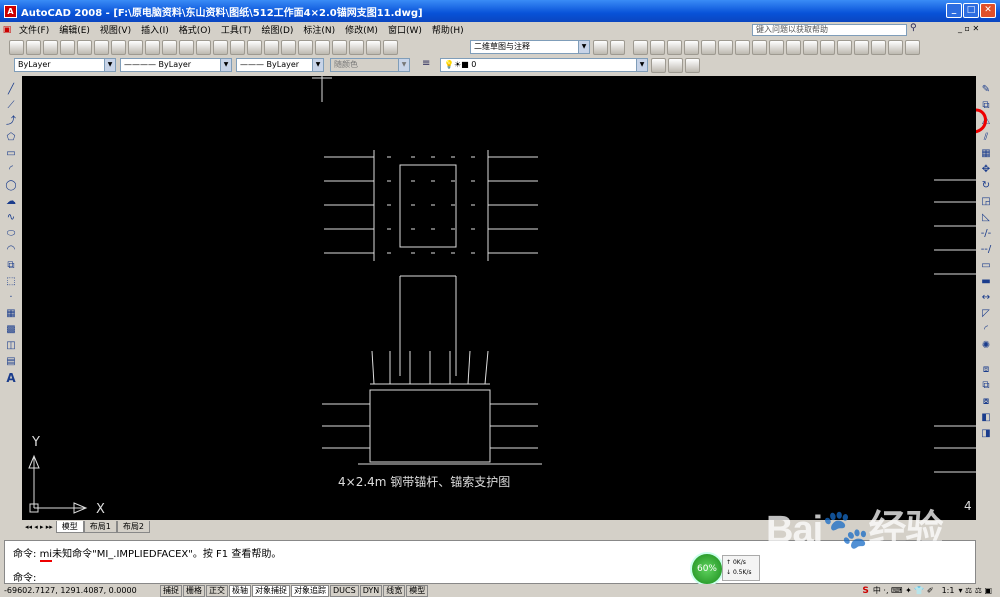 Image resolution: width=1000 pixels, height=597 pixels. What do you see at coordinates (913, 28) in the screenshot?
I see `search-icon: ⚲` at bounding box center [913, 28].